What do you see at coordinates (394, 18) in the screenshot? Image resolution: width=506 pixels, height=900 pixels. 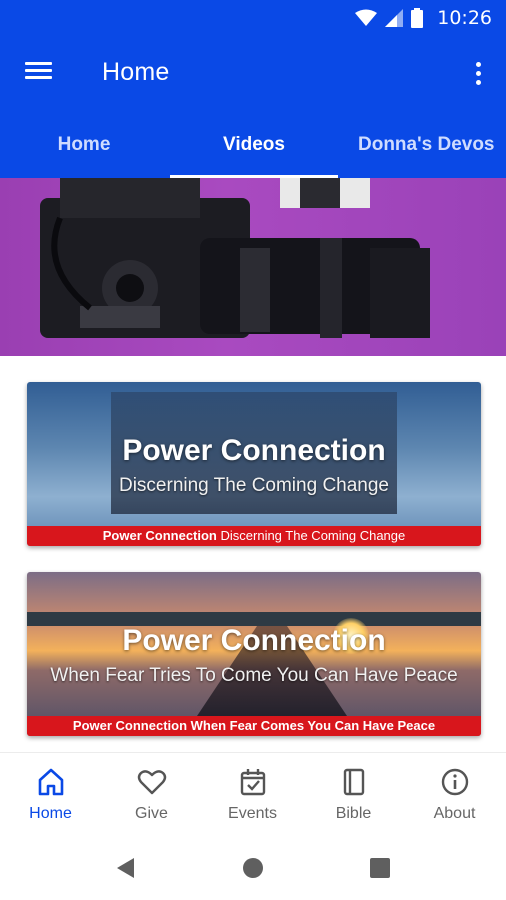 I see `cell-signal-icon` at bounding box center [394, 18].